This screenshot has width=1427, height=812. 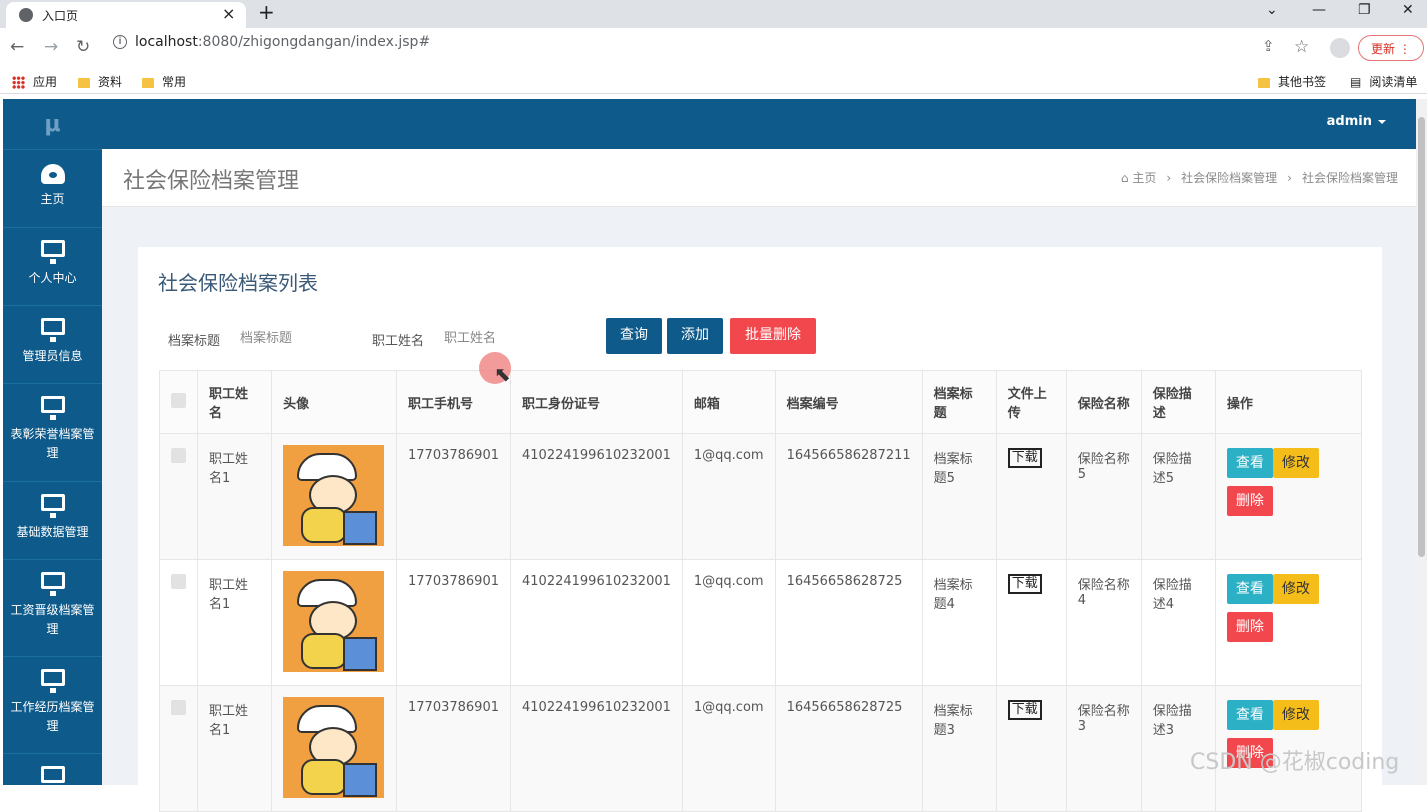 What do you see at coordinates (1383, 81) in the screenshot?
I see `reading-list: ▤ 阅读清单` at bounding box center [1383, 81].